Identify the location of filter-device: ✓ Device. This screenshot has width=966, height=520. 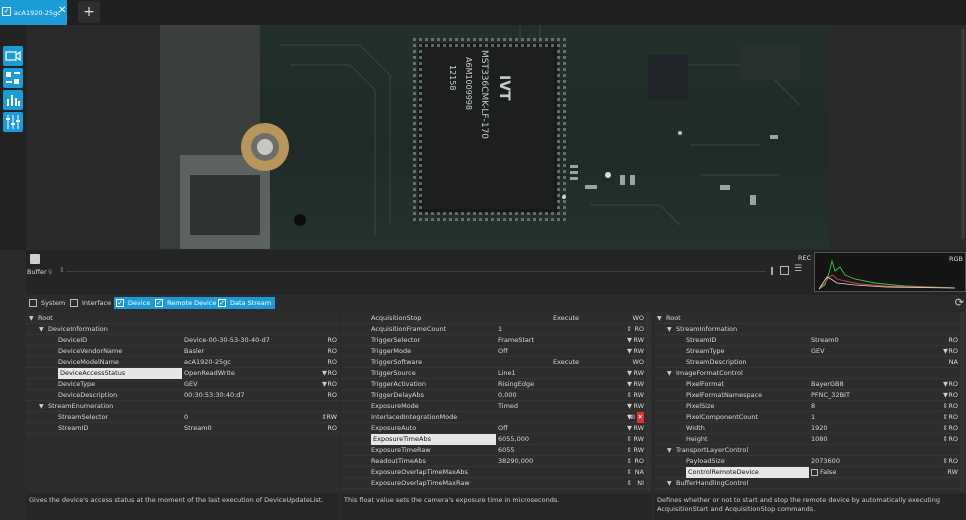
(134, 303).